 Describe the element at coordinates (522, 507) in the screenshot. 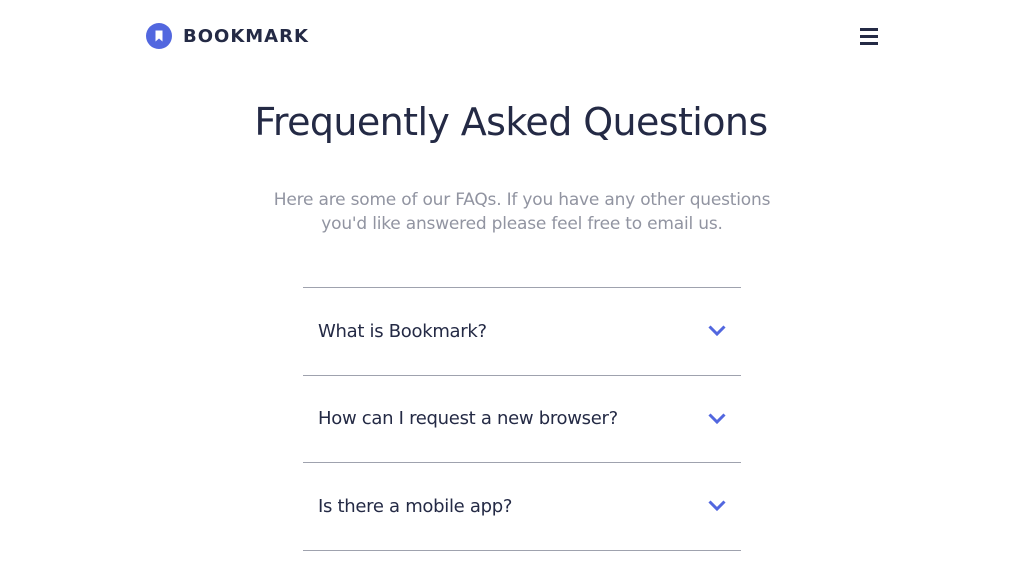

I see `faq-item: Is there a mobile app?` at that location.